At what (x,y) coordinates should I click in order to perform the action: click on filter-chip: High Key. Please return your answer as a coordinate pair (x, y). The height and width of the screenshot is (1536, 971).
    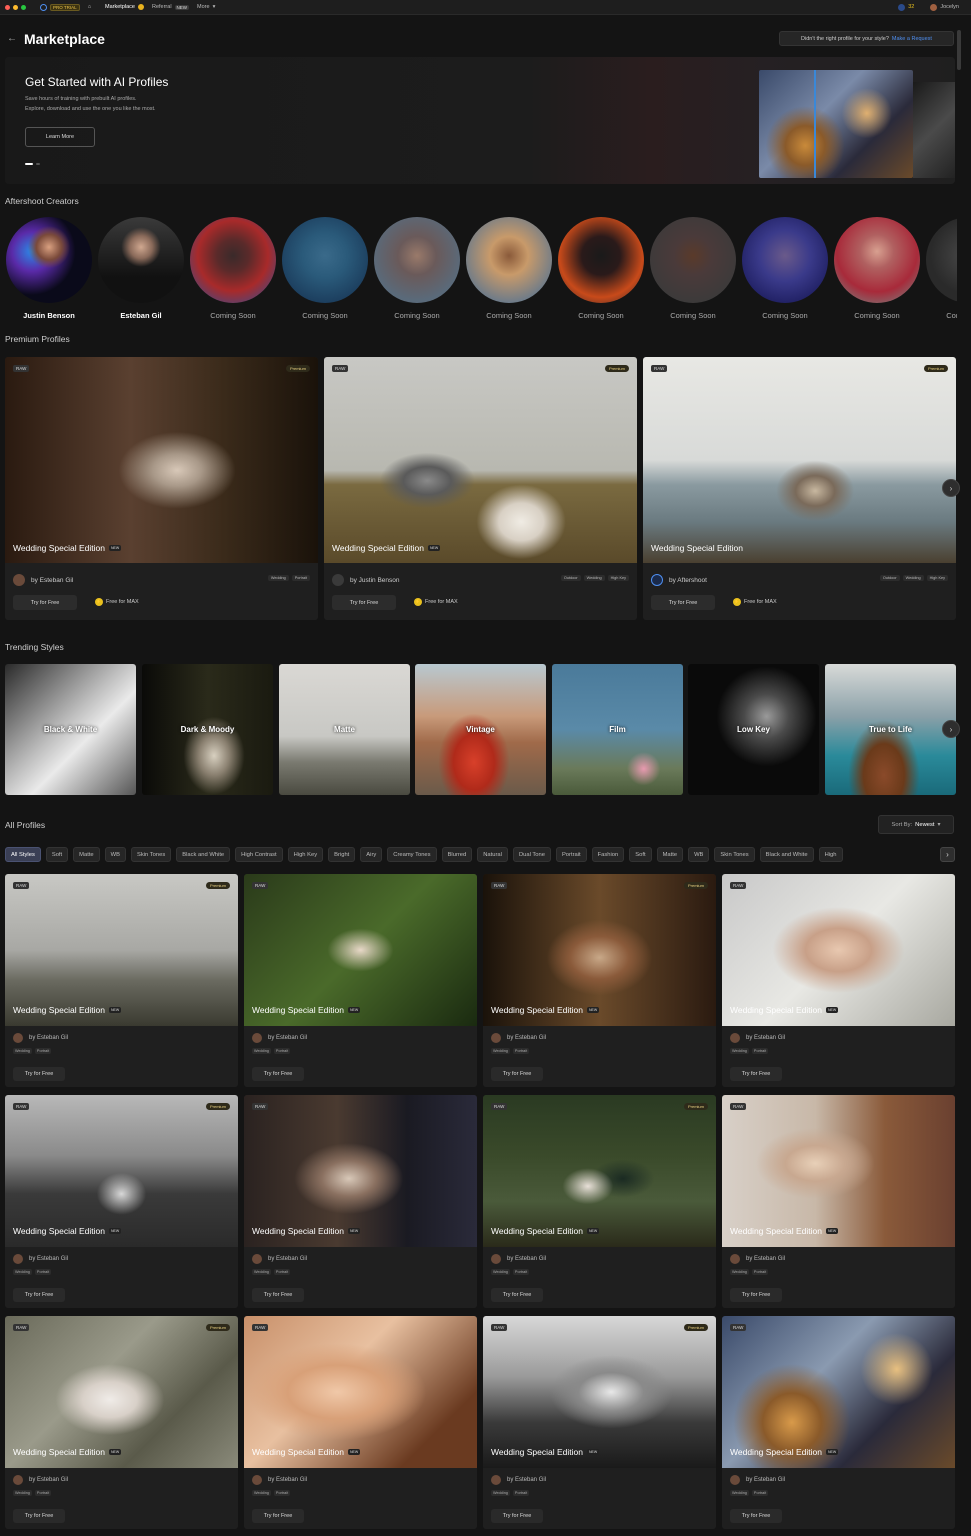
    Looking at the image, I should click on (305, 854).